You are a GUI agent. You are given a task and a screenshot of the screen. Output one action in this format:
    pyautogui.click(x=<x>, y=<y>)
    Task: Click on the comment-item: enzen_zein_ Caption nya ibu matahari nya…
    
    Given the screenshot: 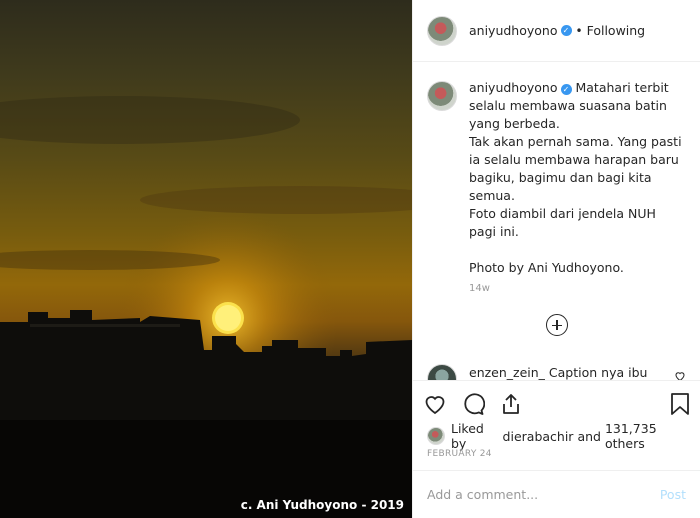 What is the action you would take?
    pyautogui.click(x=556, y=372)
    